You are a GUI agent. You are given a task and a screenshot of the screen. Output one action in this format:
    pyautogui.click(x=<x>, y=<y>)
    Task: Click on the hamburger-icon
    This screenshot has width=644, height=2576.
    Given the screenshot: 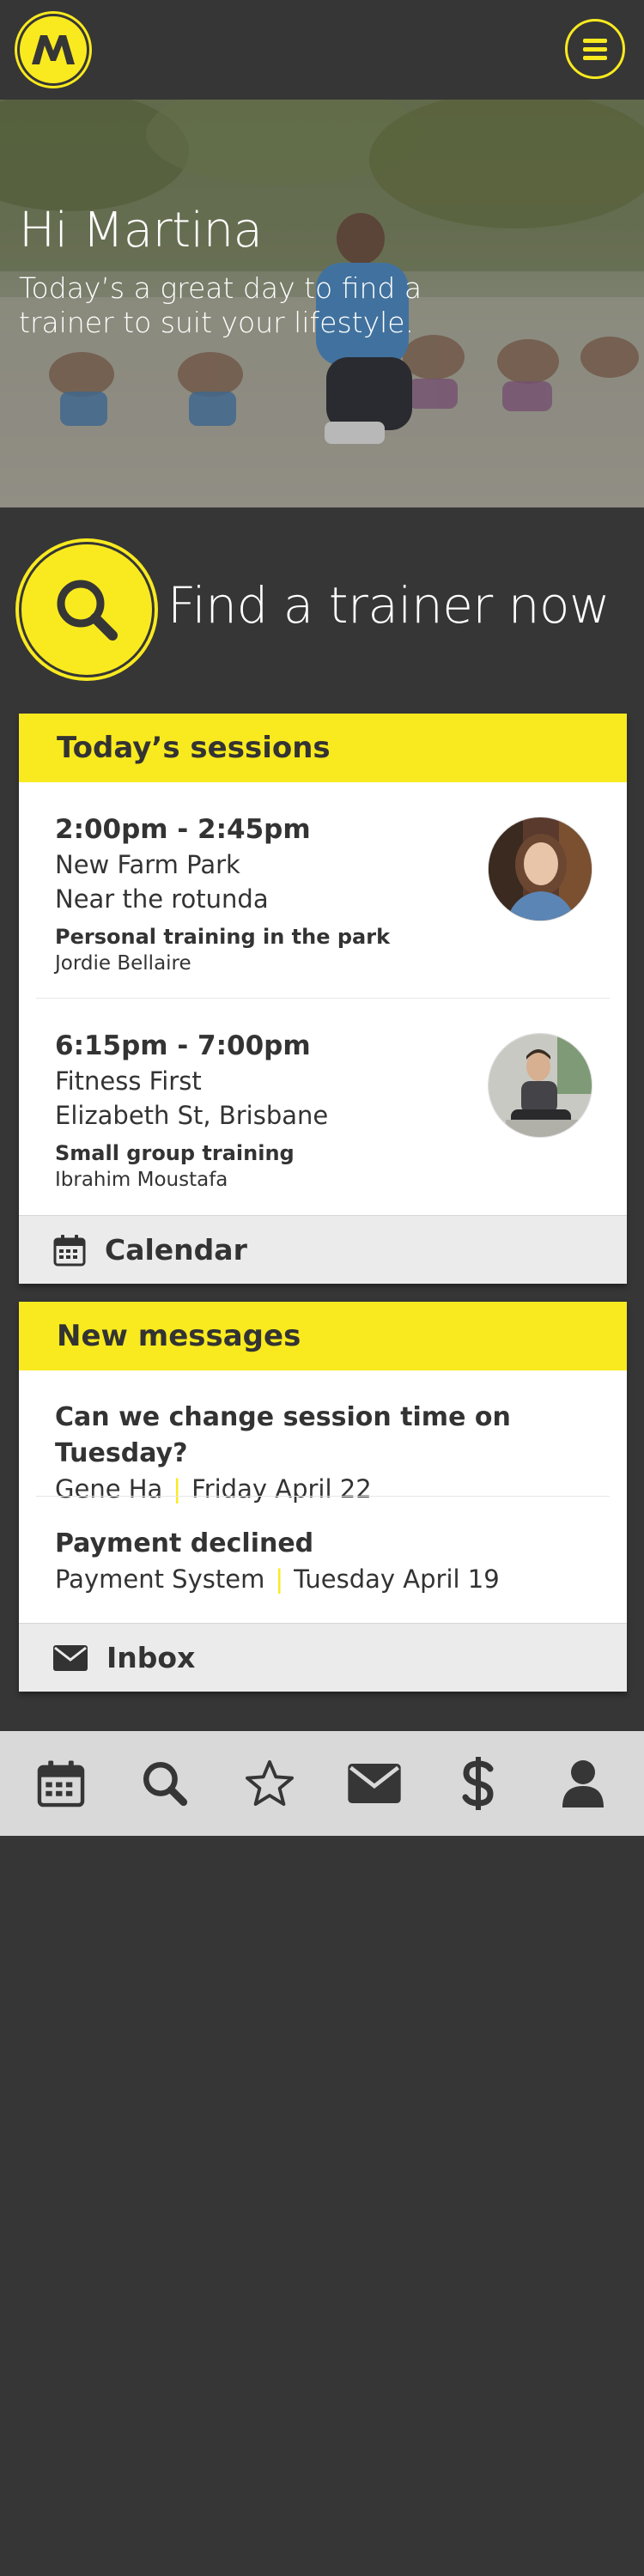 What is the action you would take?
    pyautogui.click(x=595, y=41)
    